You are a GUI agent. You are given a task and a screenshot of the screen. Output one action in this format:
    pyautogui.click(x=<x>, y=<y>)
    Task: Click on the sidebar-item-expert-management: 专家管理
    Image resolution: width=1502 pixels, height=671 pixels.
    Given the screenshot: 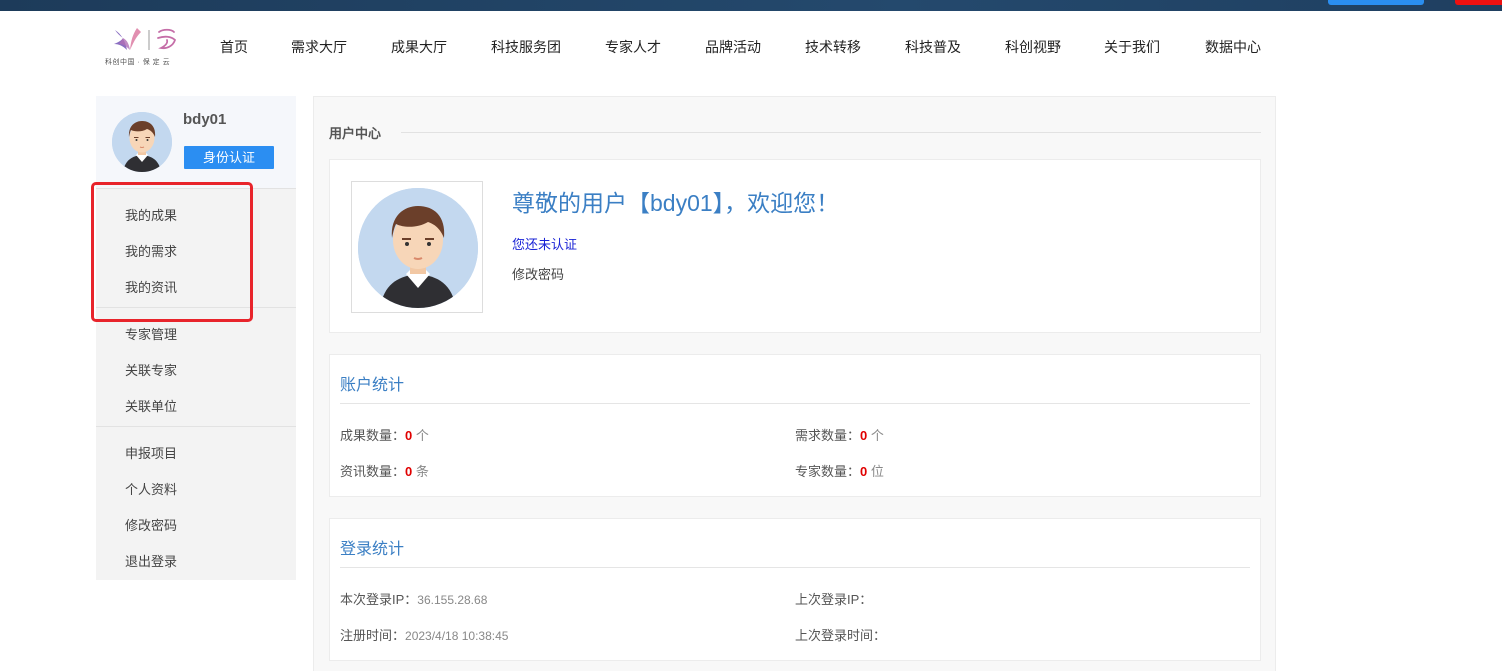 What is the action you would take?
    pyautogui.click(x=151, y=333)
    